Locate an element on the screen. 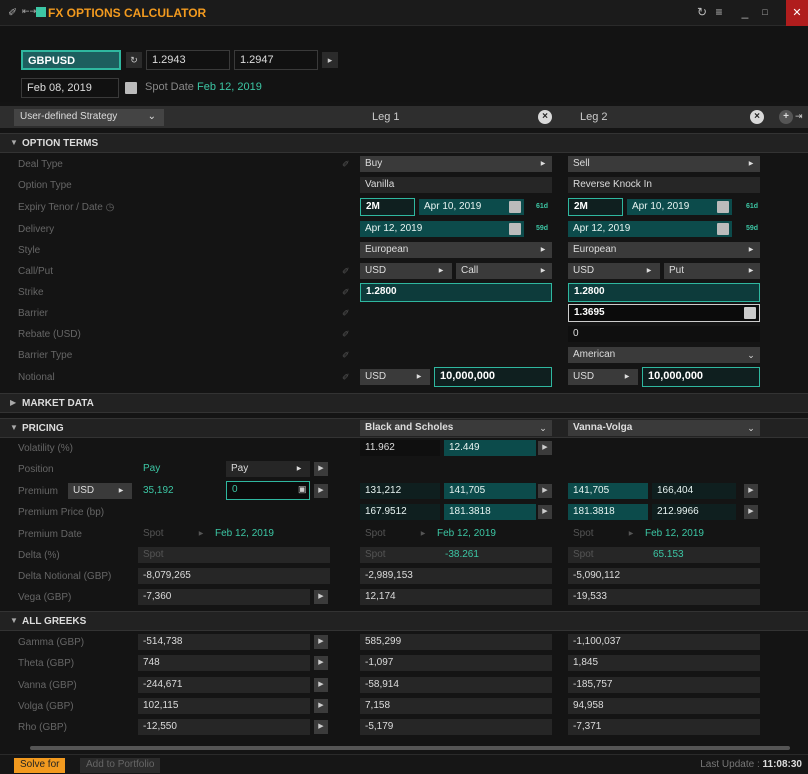 Image resolution: width=808 pixels, height=774 pixels. leg2-strike-input: 1.2800 is located at coordinates (664, 292).